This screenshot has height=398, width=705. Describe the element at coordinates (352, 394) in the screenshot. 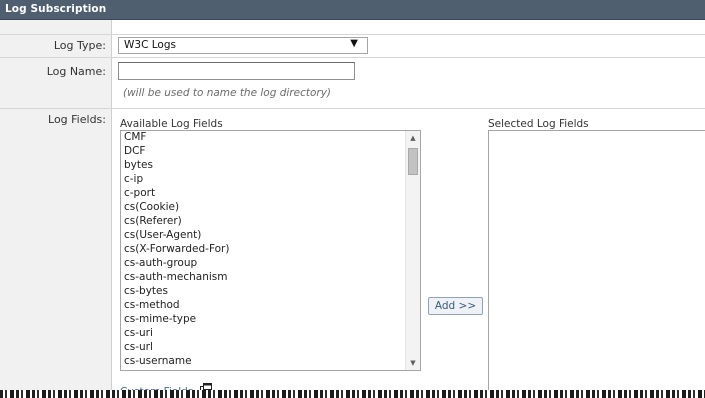

I see `render-artifact-strip` at that location.